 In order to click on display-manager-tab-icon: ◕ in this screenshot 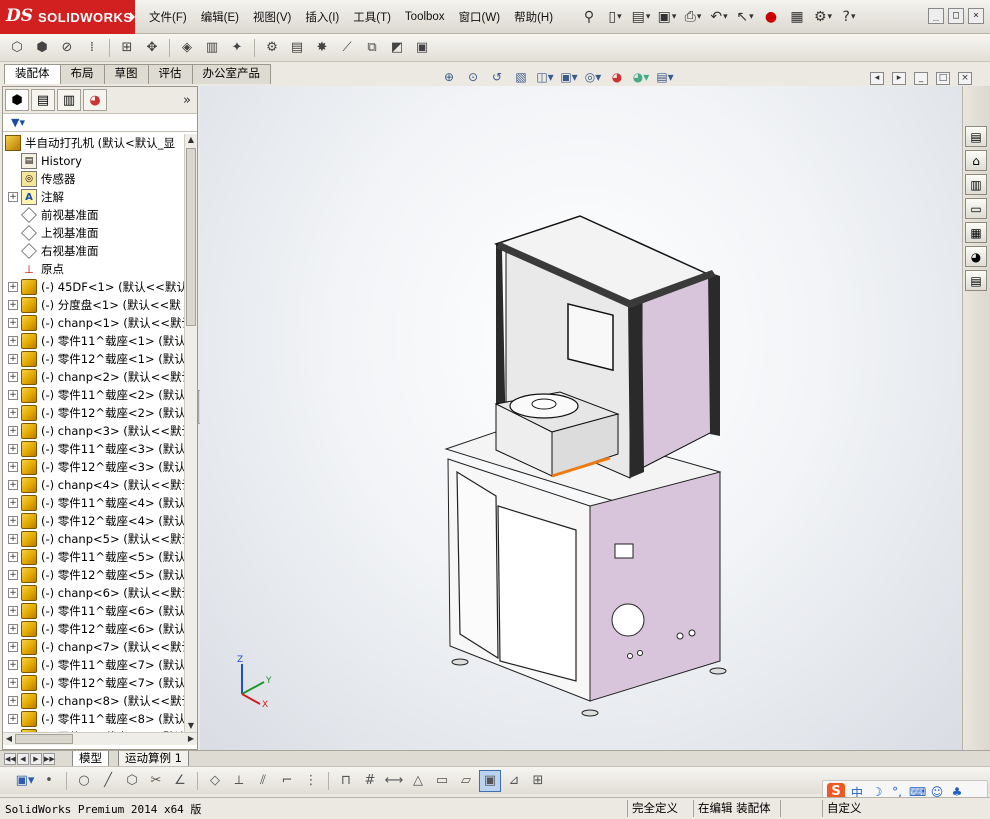, I will do `click(95, 100)`.